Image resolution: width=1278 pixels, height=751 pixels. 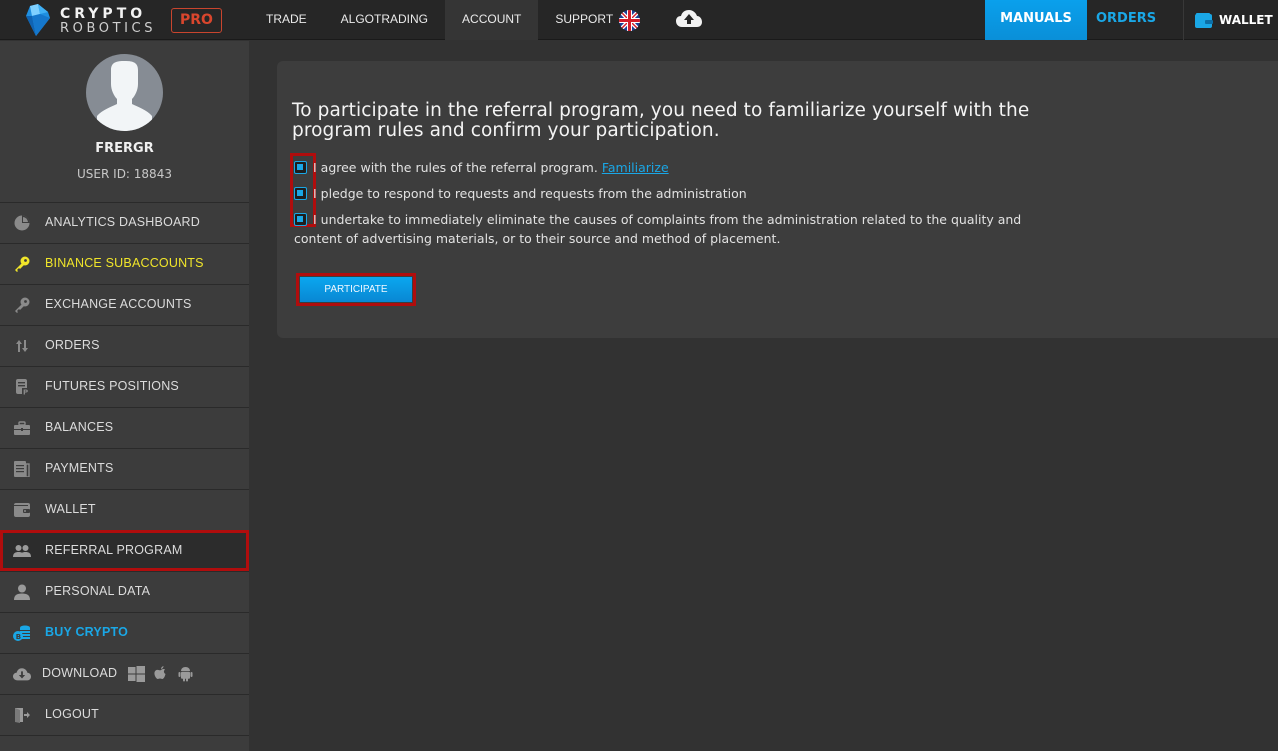 What do you see at coordinates (124, 427) in the screenshot?
I see `sidebar-item-balances: BALANCES` at bounding box center [124, 427].